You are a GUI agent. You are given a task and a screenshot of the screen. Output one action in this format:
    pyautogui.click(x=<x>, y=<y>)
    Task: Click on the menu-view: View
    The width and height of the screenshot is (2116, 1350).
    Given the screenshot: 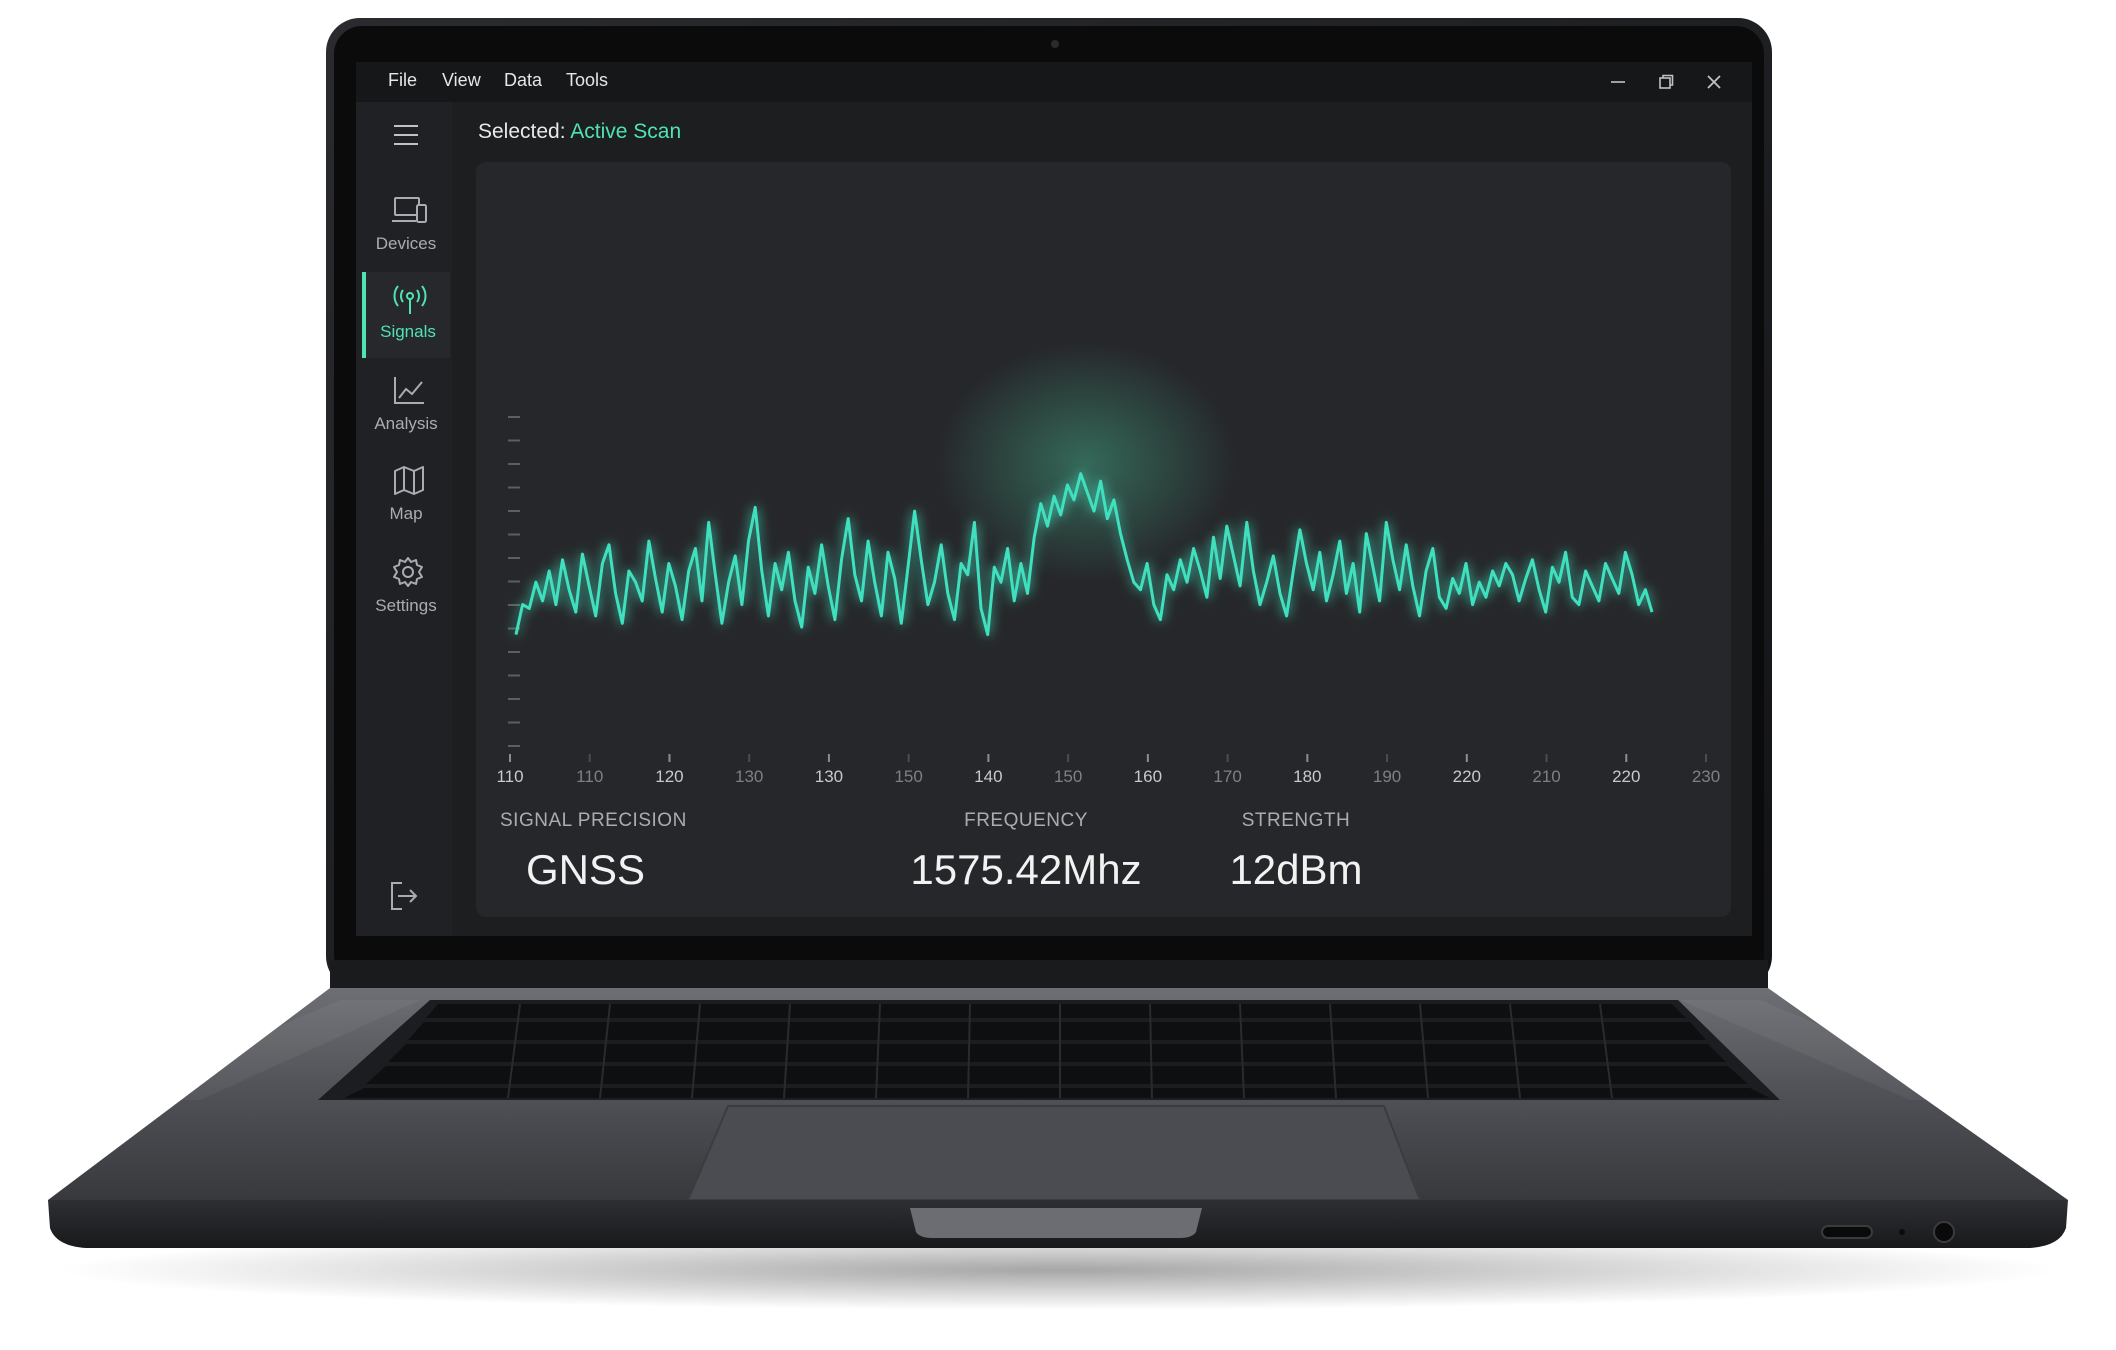 What is the action you would take?
    pyautogui.click(x=461, y=80)
    